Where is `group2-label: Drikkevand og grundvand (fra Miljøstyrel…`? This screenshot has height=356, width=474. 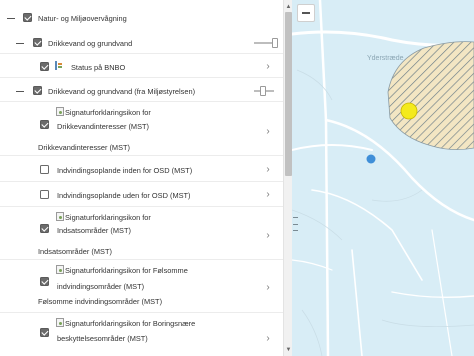
group2-label: Drikkevand og grundvand (fra Miljøstyrel… is located at coordinates (122, 91).